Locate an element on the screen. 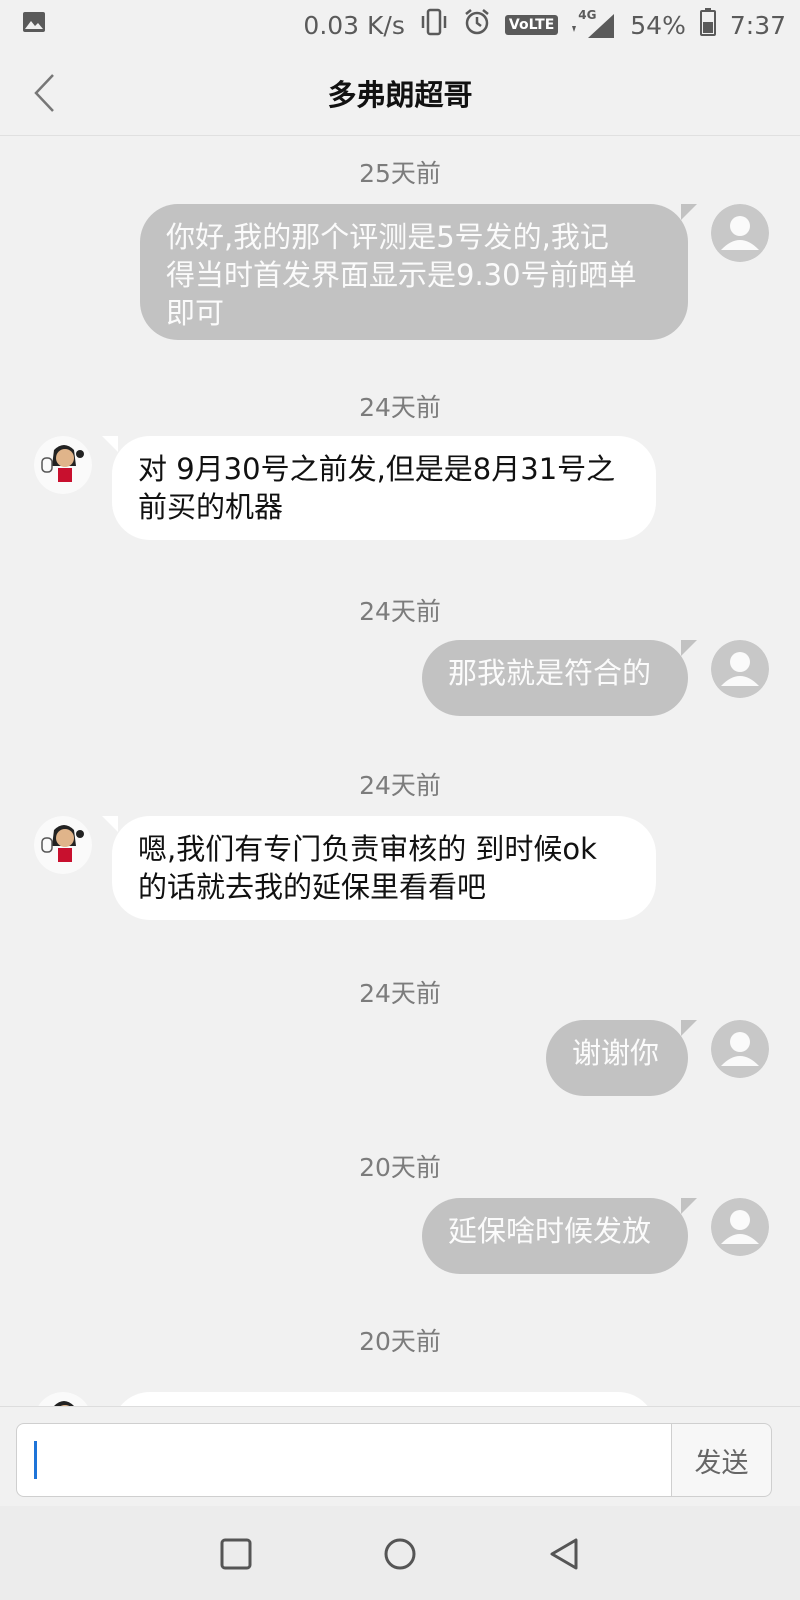 The height and width of the screenshot is (1600, 800). message-line: 延保啥时候发放 is located at coordinates (550, 1231).